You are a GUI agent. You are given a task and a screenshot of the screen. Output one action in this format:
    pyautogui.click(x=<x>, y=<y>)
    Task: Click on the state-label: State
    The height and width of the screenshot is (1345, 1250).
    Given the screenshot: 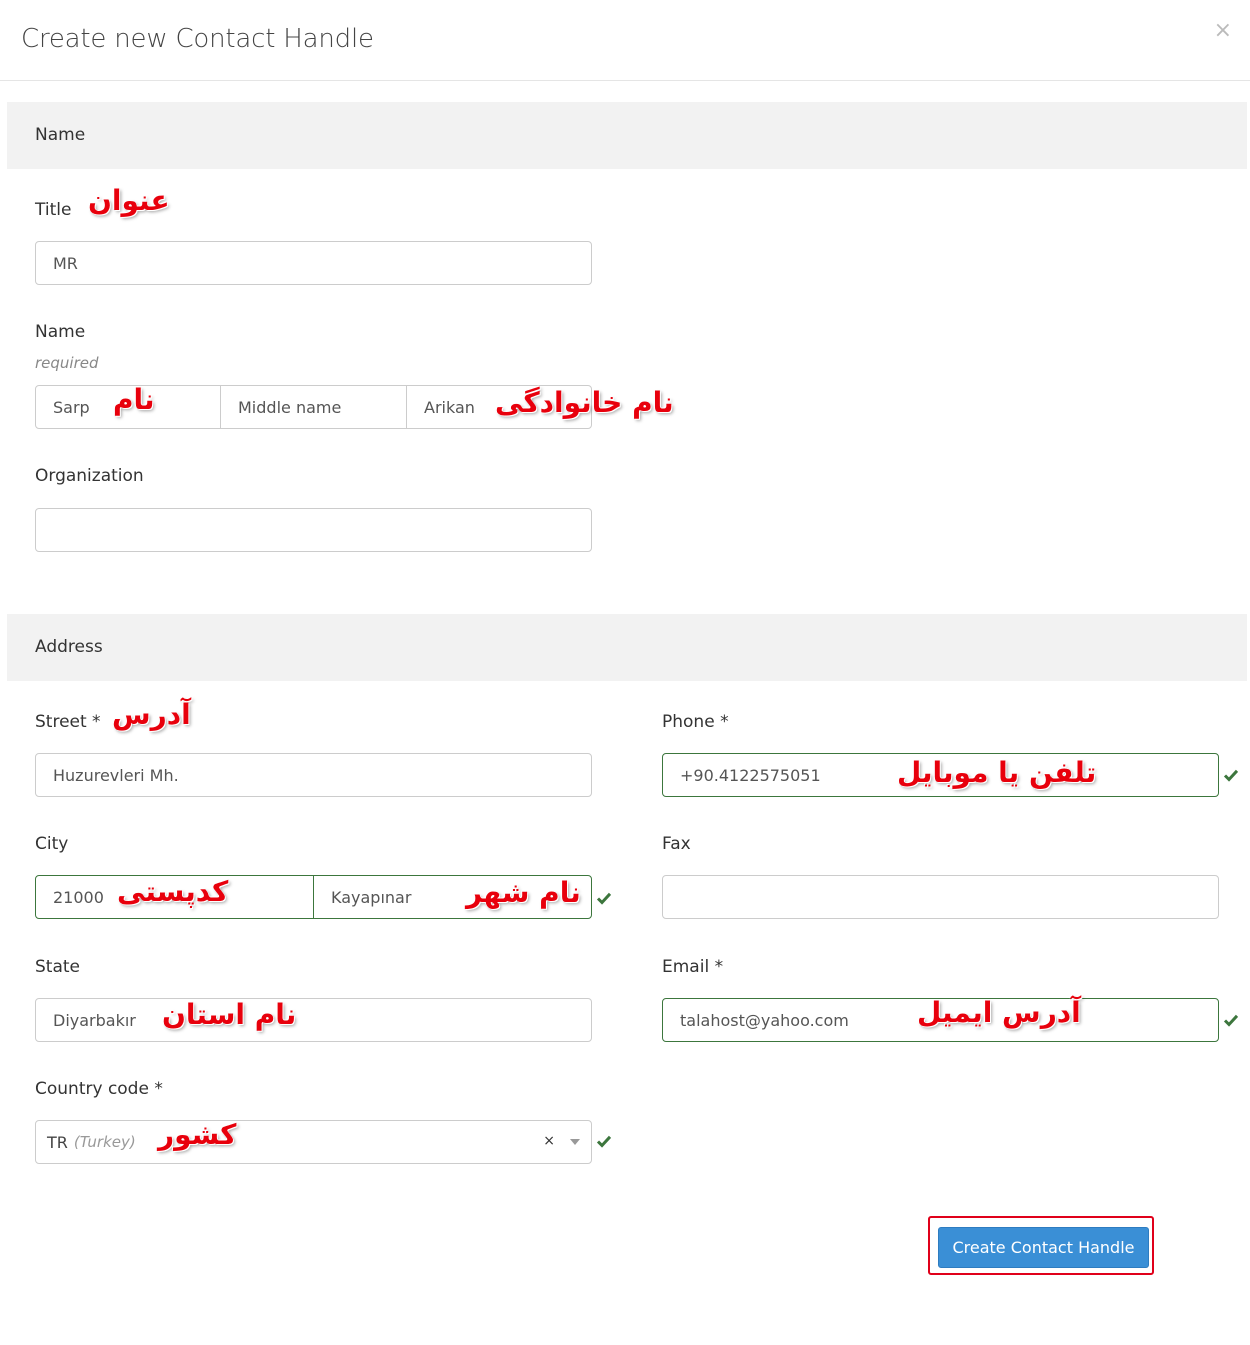 What is the action you would take?
    pyautogui.click(x=57, y=967)
    